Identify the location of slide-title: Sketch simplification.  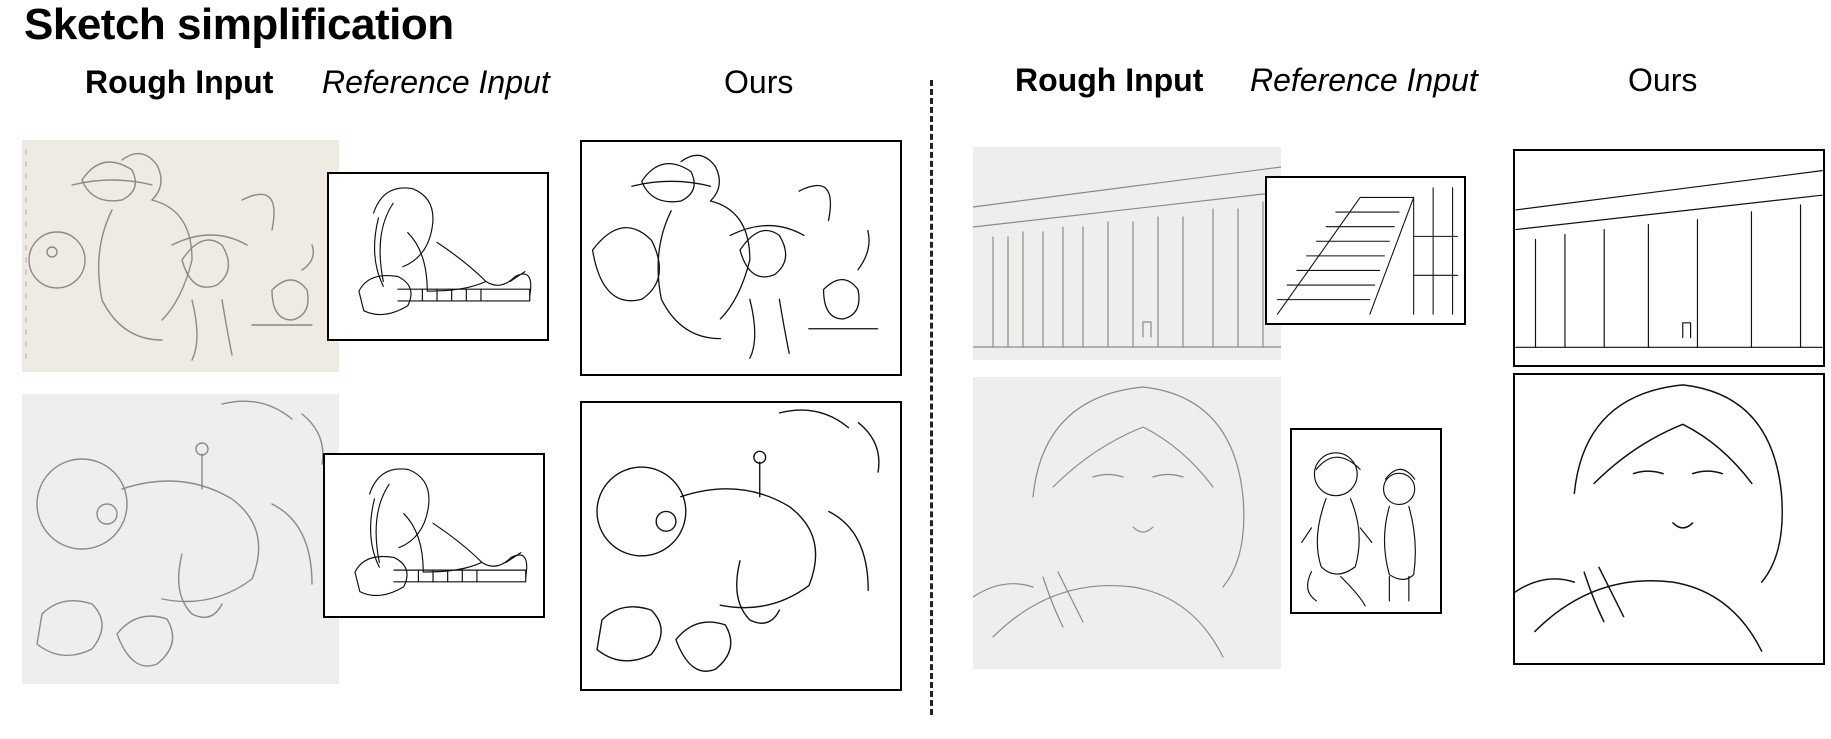
(239, 24).